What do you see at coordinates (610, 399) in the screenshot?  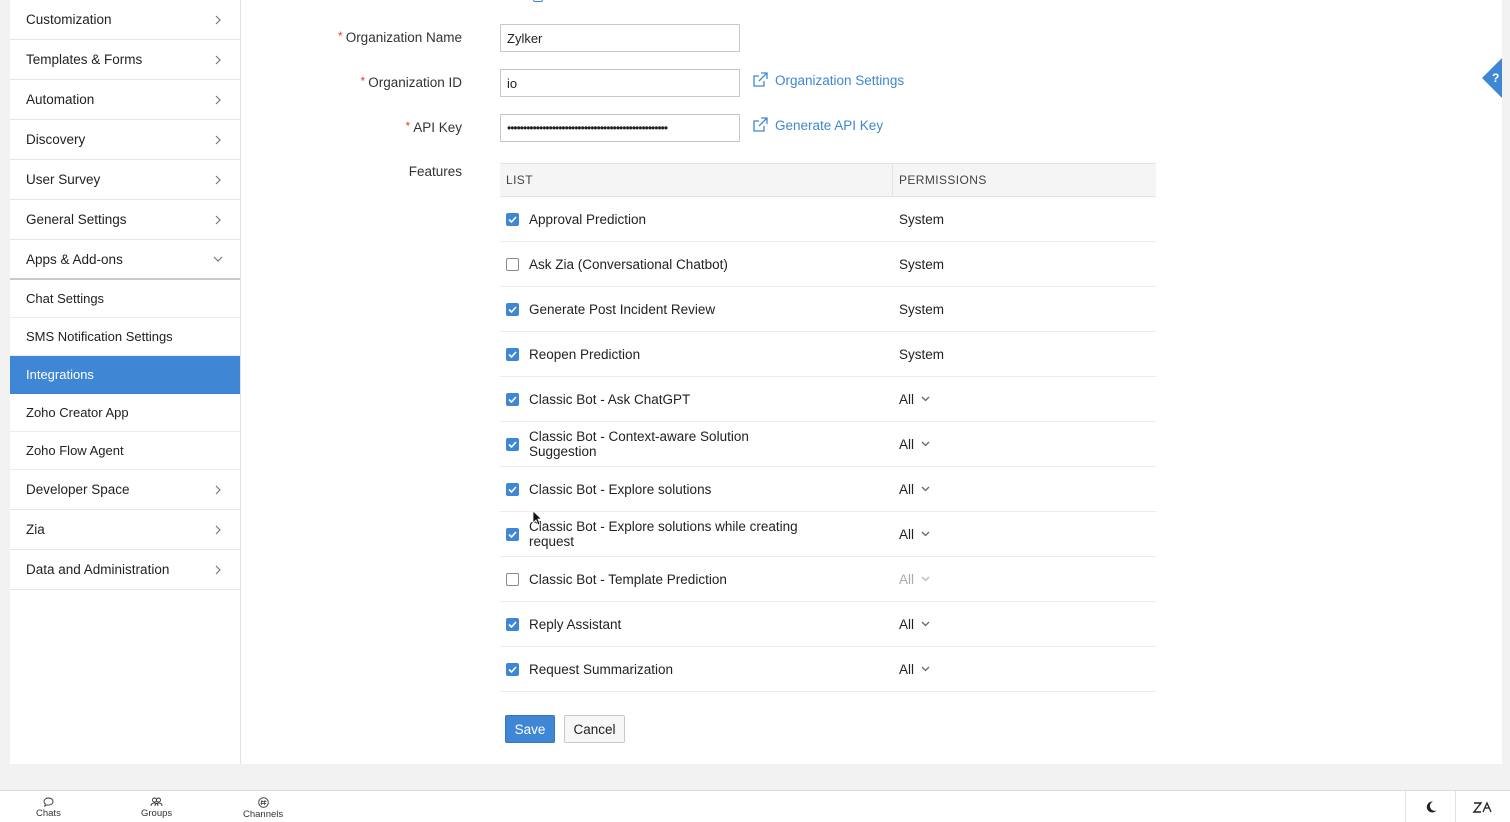 I see `feature-name: Classic Bot - Ask ChatGPT` at bounding box center [610, 399].